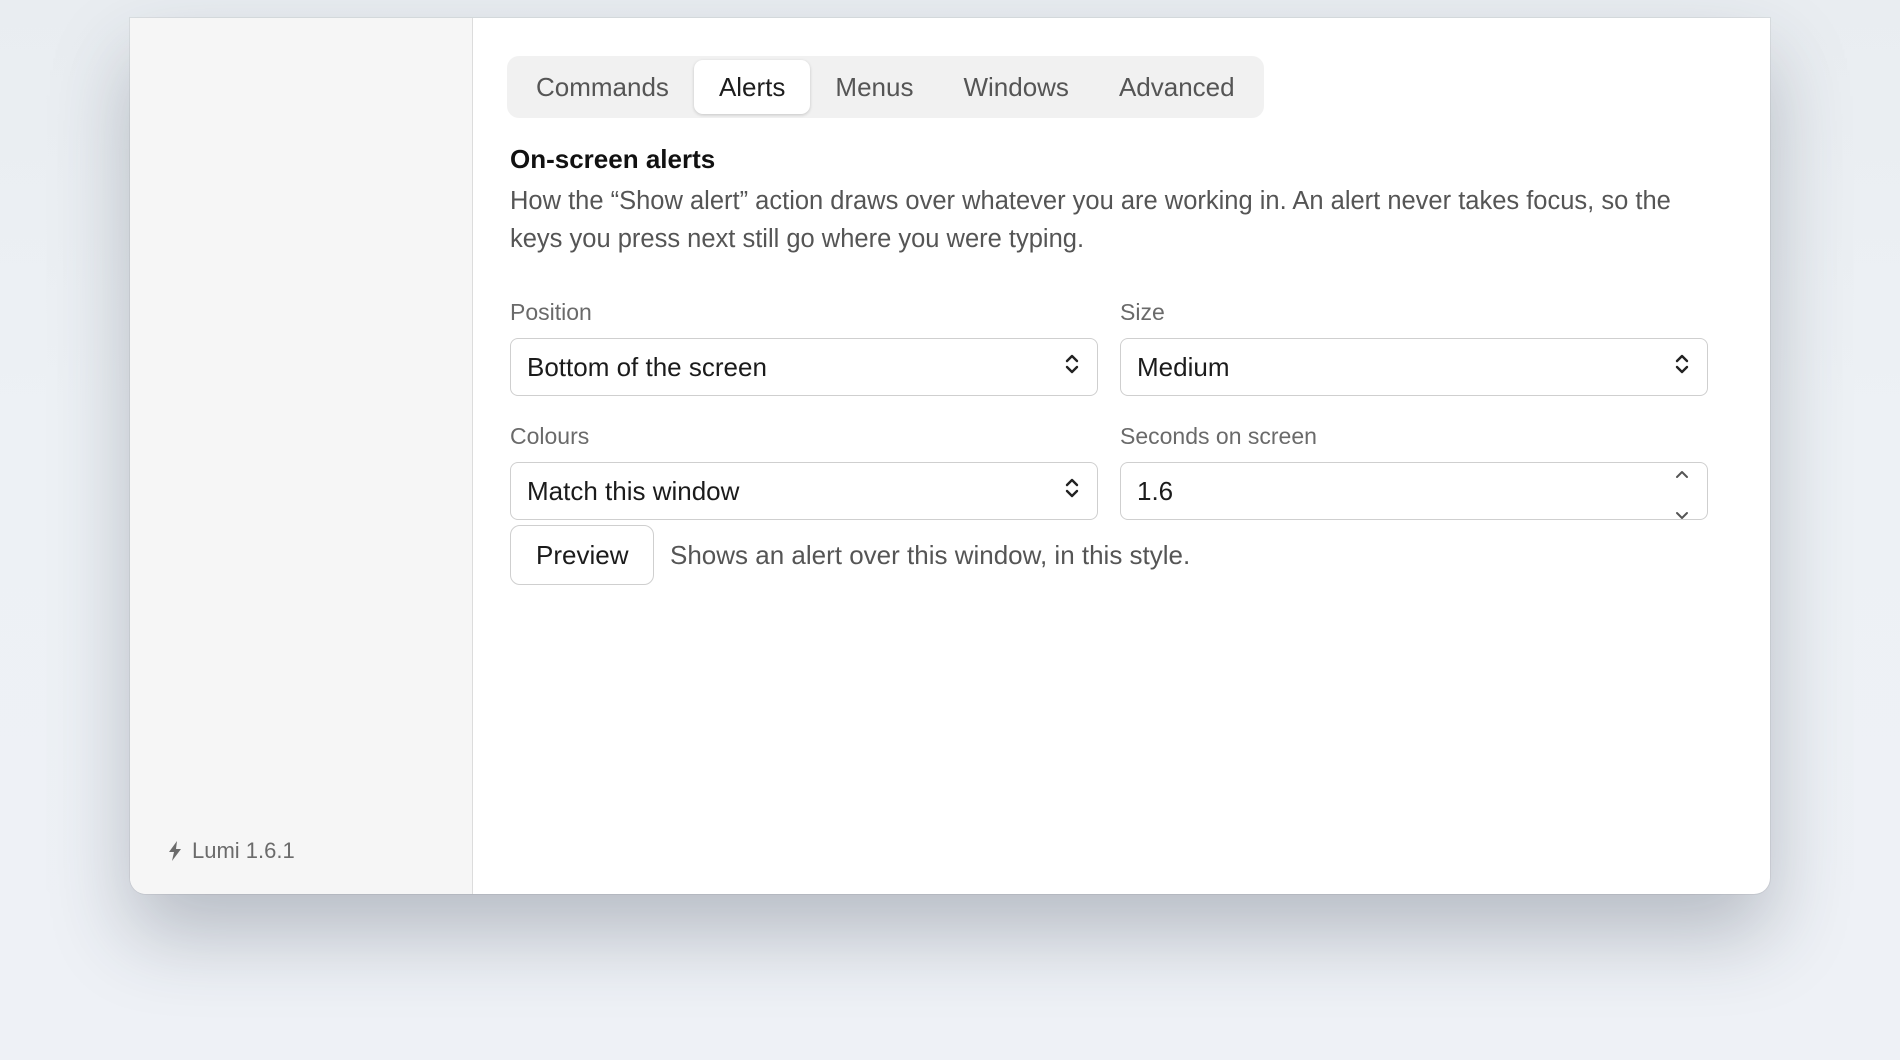 The image size is (1900, 1060). I want to click on section-title: On-screen alerts, so click(613, 159).